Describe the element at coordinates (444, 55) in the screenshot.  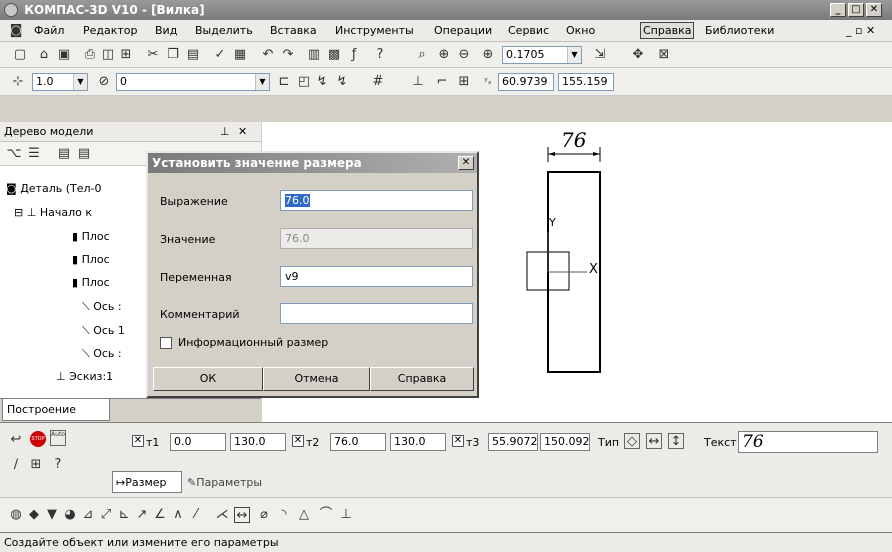
I see `zoom-in-icon: ⊕` at that location.